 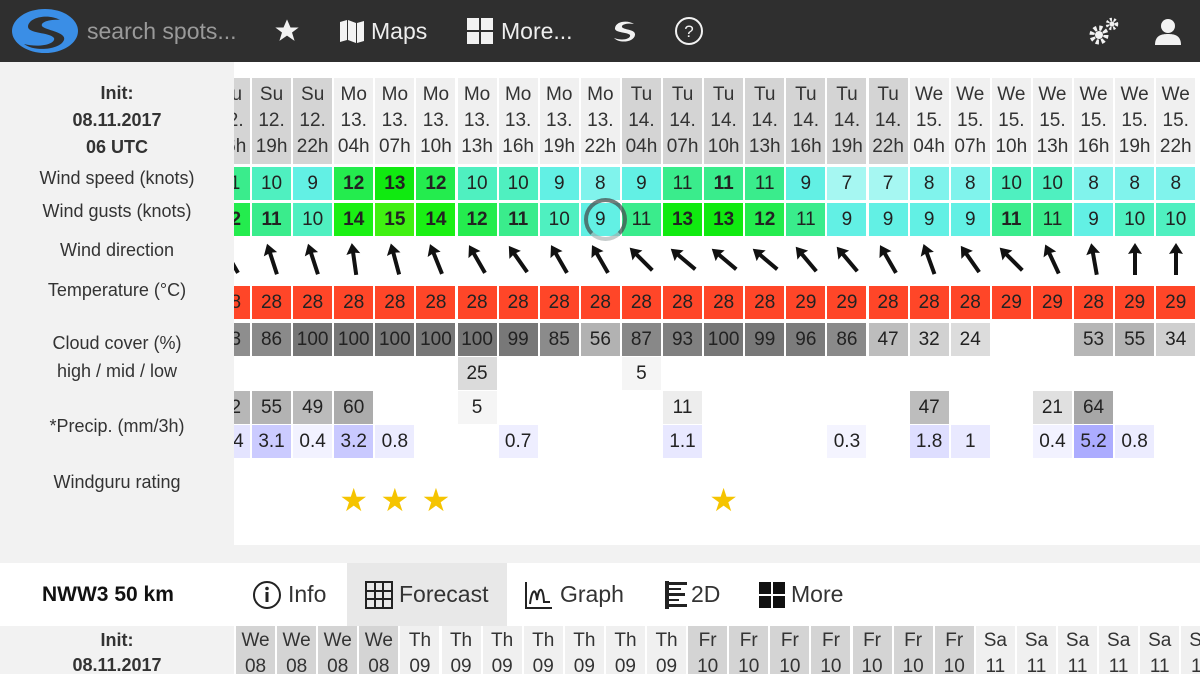 What do you see at coordinates (242, 441) in the screenshot?
I see `precipitation-cell: 1.4` at bounding box center [242, 441].